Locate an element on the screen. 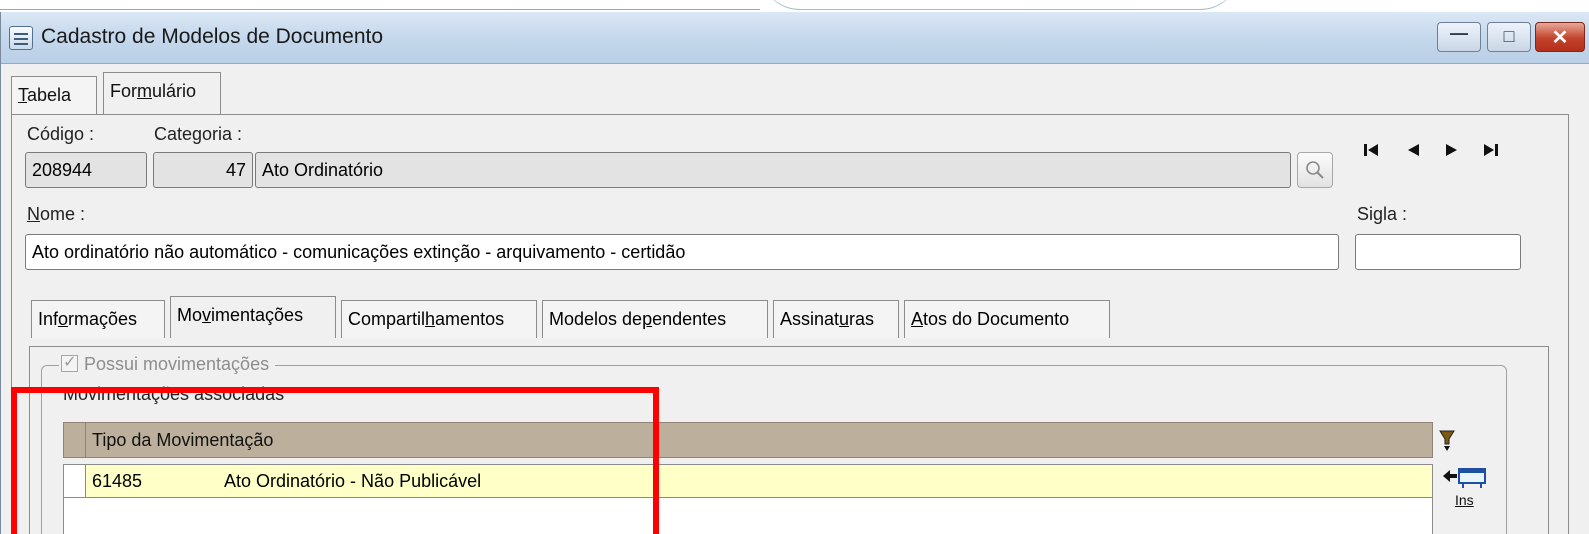 The height and width of the screenshot is (534, 1589). minimize-button: — is located at coordinates (1459, 37).